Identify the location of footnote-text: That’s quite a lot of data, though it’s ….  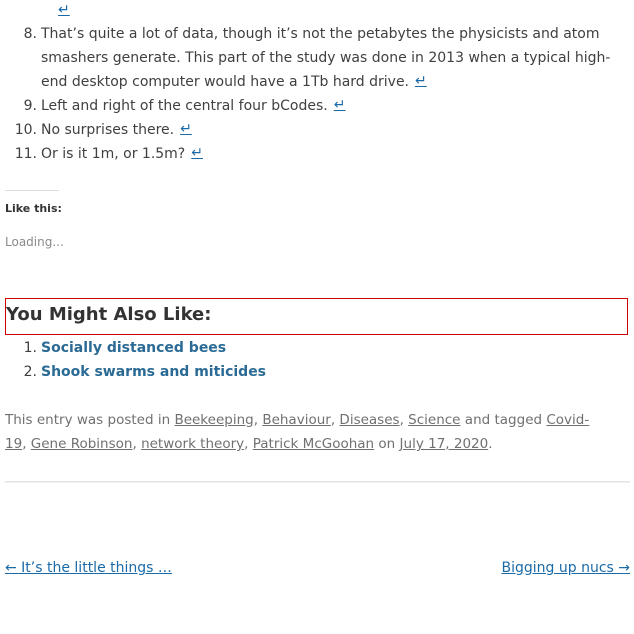
(326, 58).